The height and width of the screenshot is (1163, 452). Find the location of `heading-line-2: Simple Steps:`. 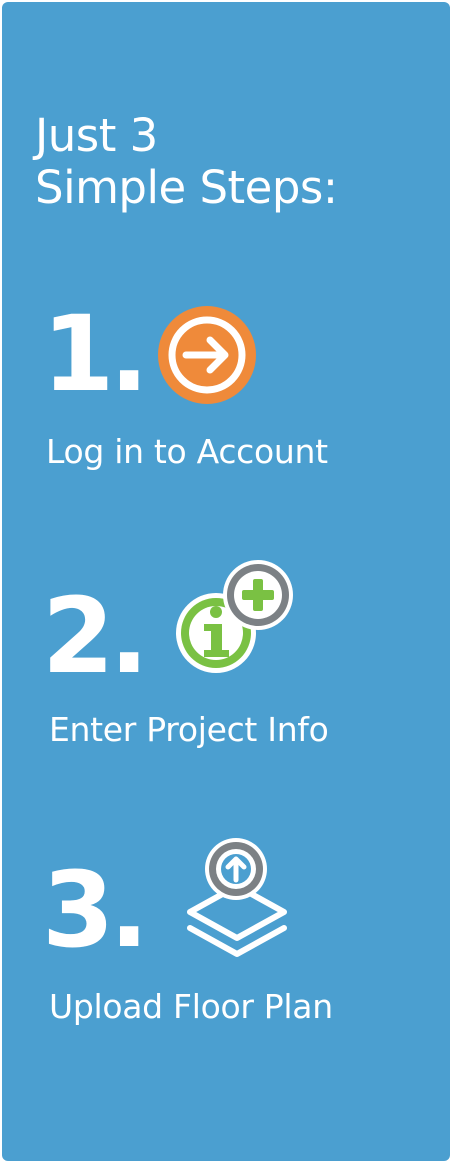

heading-line-2: Simple Steps: is located at coordinates (186, 187).